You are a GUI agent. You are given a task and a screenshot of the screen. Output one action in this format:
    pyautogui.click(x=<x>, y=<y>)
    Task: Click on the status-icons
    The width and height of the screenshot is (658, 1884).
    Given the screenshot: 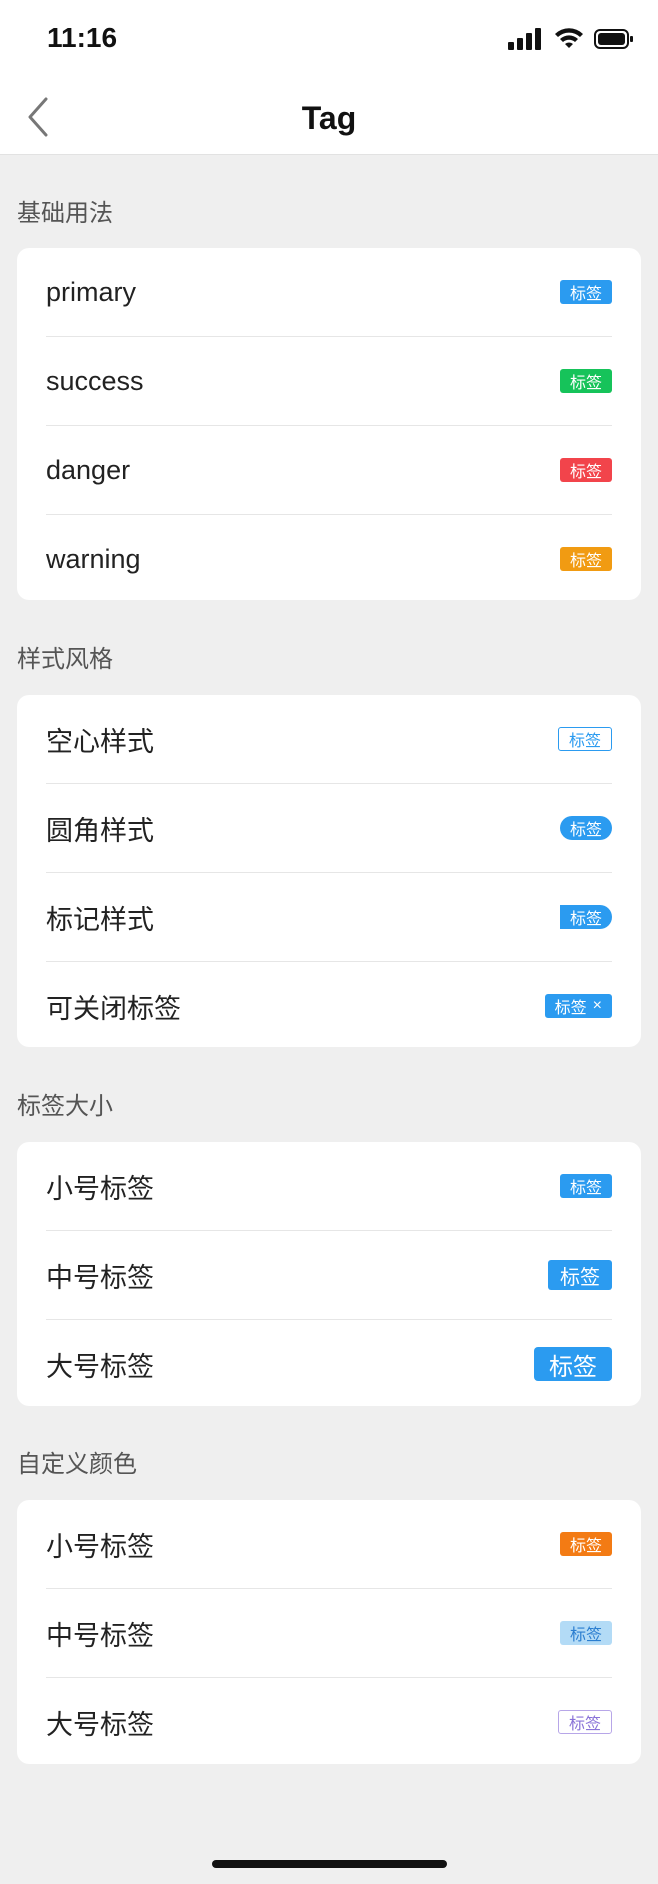 What is the action you would take?
    pyautogui.click(x=571, y=39)
    